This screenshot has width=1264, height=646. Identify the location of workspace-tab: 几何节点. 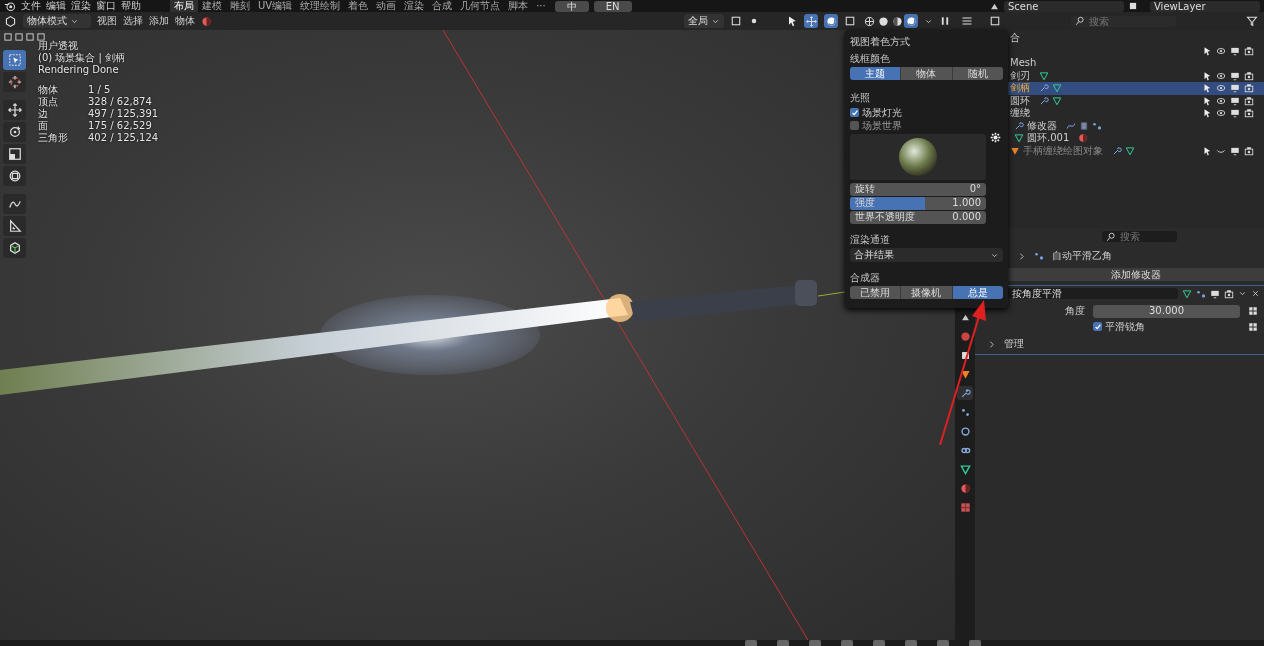
(480, 6).